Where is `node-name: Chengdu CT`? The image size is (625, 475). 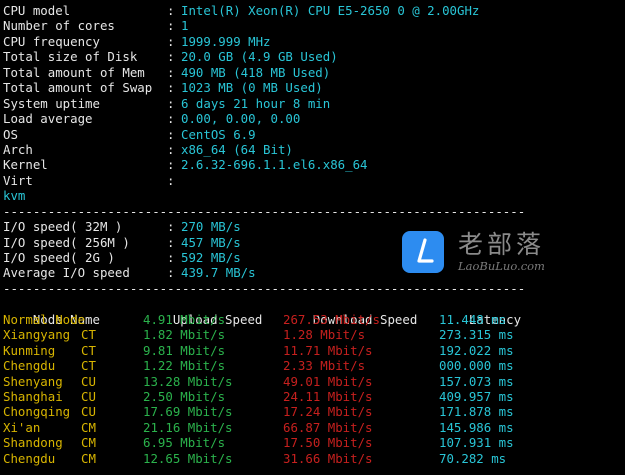 node-name: Chengdu CT is located at coordinates (73, 365).